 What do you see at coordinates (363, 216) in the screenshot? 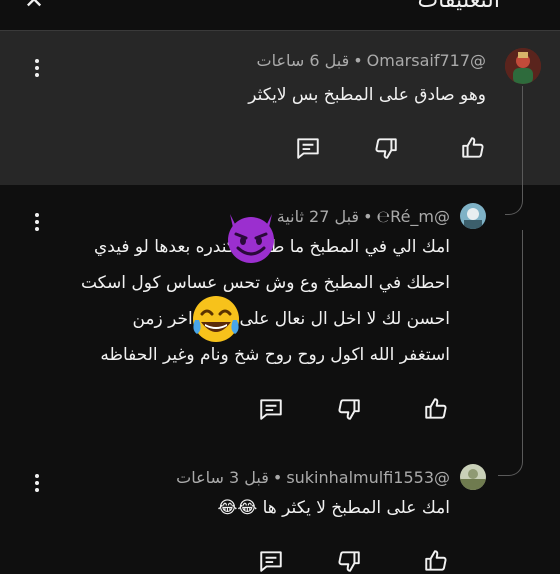
I see `comment-meta: @Ré_m℮•قبل 27 ثانية` at bounding box center [363, 216].